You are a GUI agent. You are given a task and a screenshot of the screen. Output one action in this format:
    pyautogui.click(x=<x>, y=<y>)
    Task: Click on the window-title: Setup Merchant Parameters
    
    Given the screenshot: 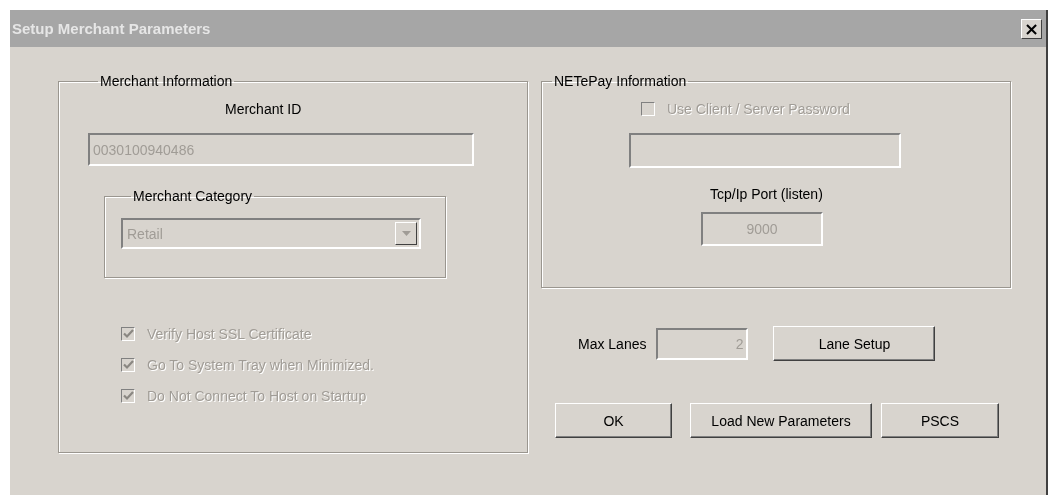 What is the action you would take?
    pyautogui.click(x=111, y=28)
    